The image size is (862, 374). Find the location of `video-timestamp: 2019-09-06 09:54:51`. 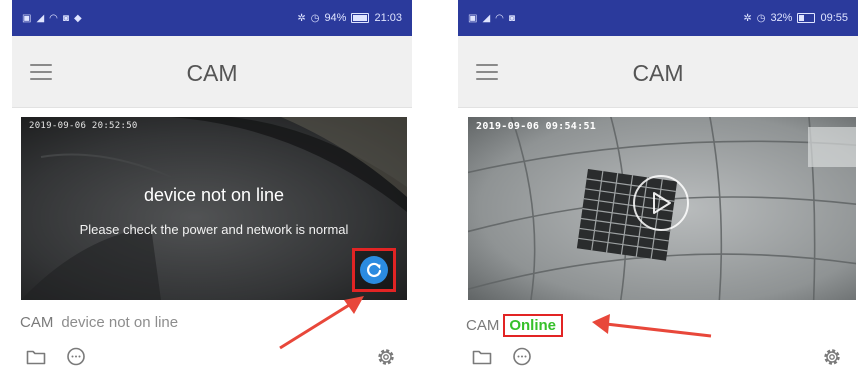

video-timestamp: 2019-09-06 09:54:51 is located at coordinates (536, 126).